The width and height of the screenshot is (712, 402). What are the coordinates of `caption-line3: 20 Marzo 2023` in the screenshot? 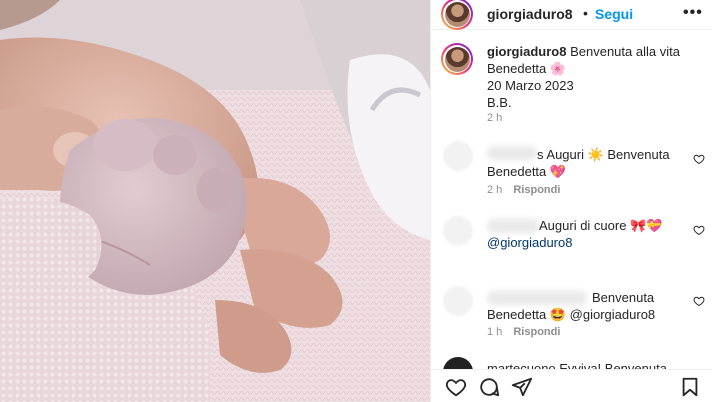 It's located at (530, 85).